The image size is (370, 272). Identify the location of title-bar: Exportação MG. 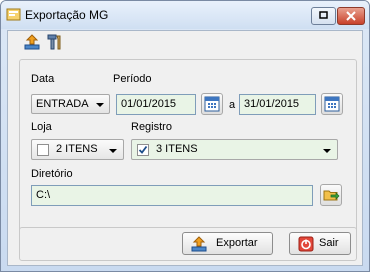
(185, 15).